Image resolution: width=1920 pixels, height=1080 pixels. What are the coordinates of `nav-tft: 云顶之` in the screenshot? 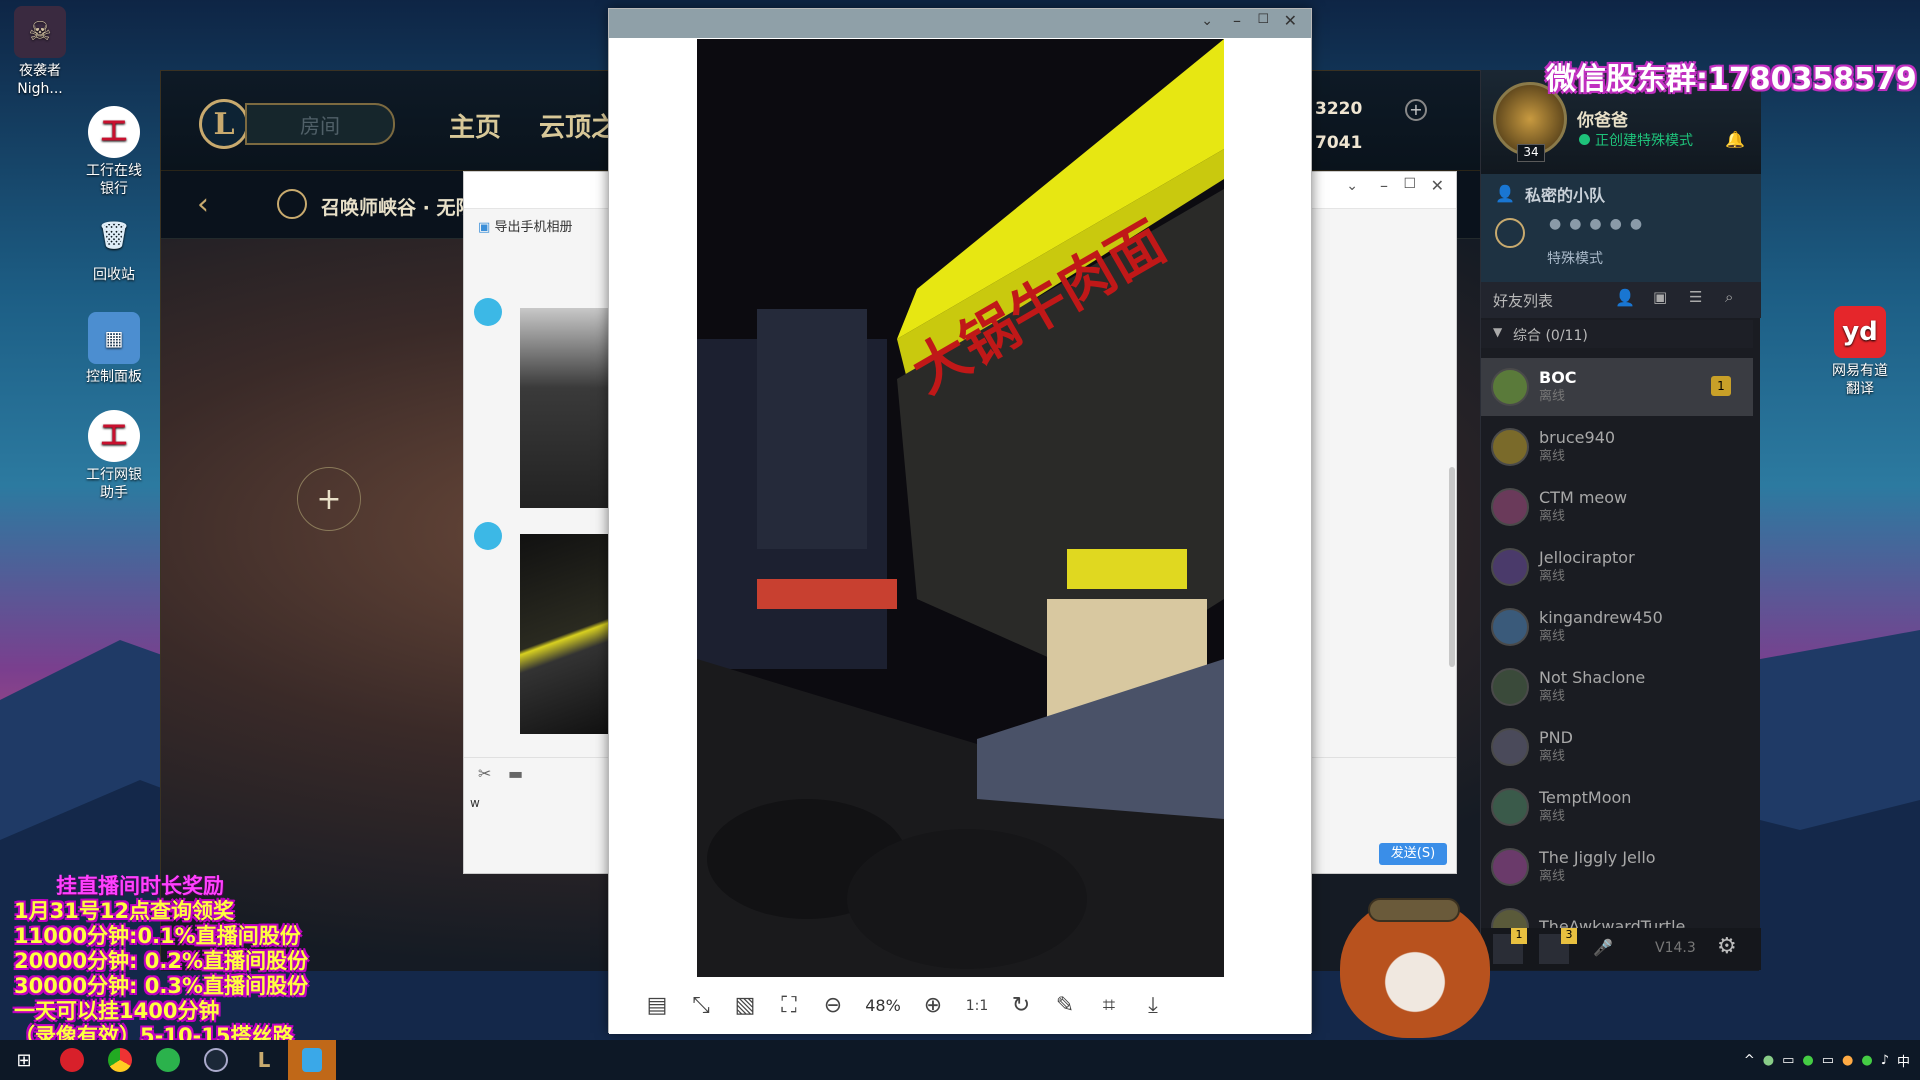 It's located at (578, 125).